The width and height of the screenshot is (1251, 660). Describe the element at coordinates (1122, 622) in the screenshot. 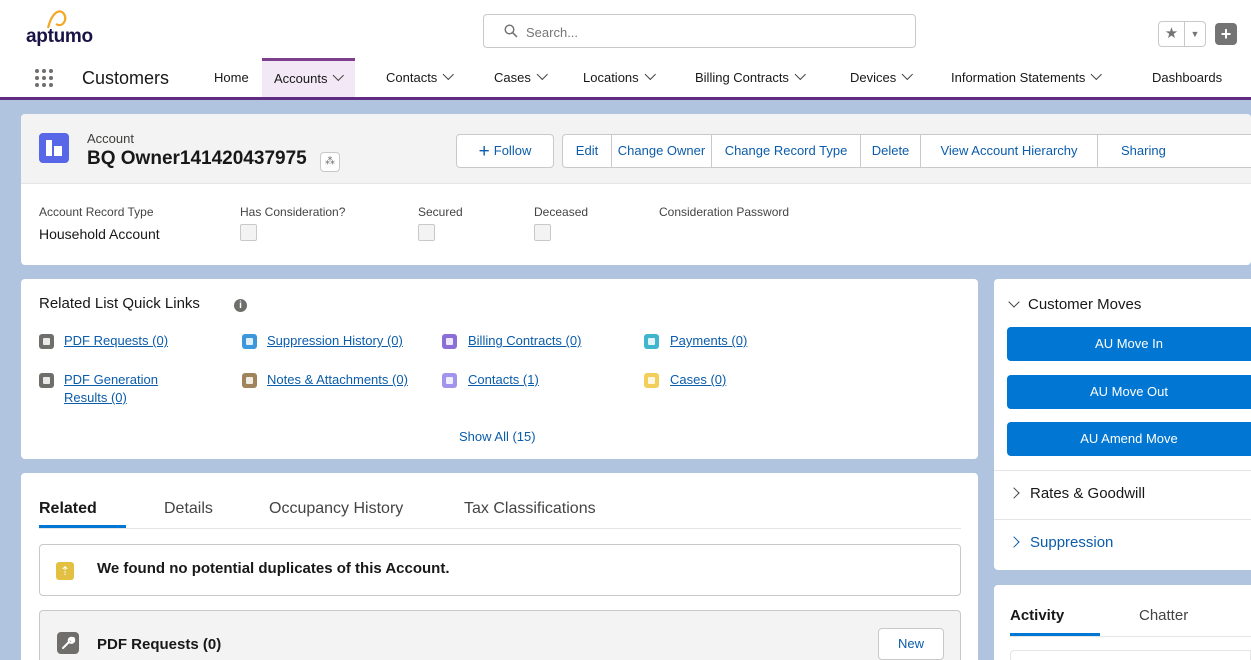

I see `activity-card: Activity Chatter` at that location.